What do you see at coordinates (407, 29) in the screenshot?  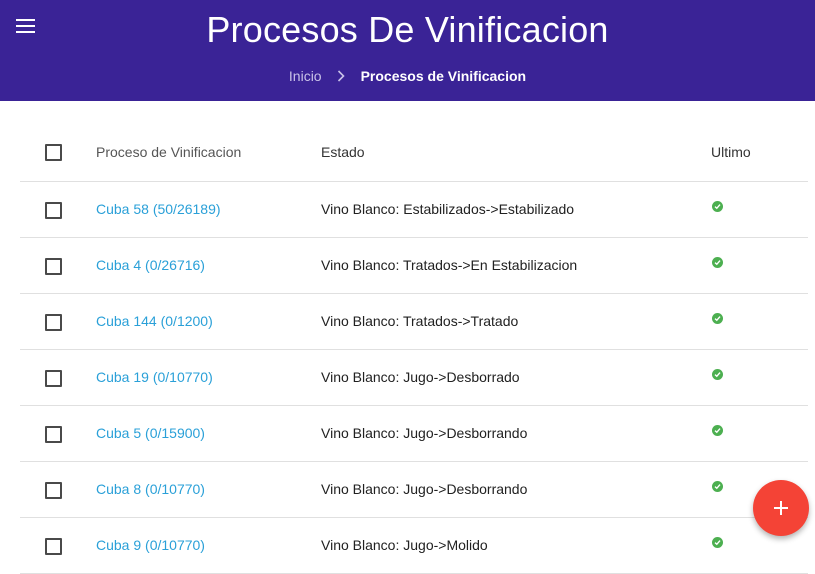 I see `page-title: Procesos De Vinificacion` at bounding box center [407, 29].